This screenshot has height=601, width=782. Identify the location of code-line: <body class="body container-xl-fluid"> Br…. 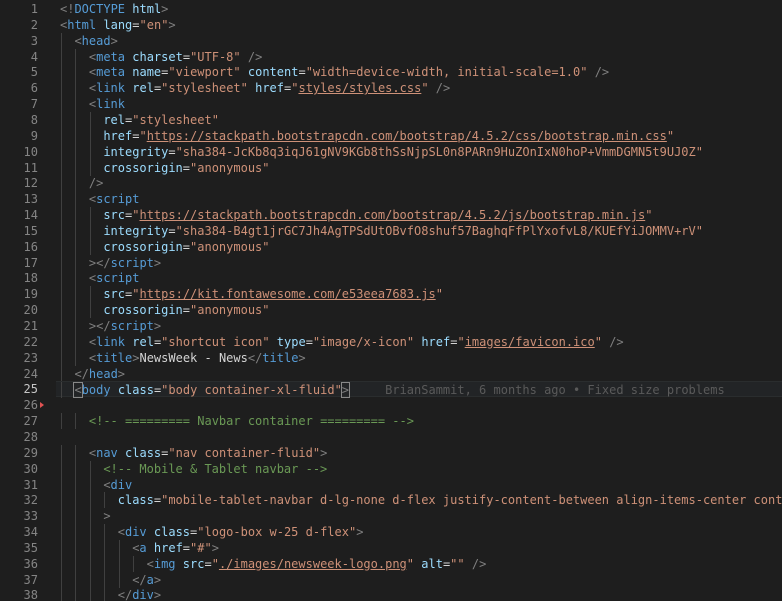
(419, 390).